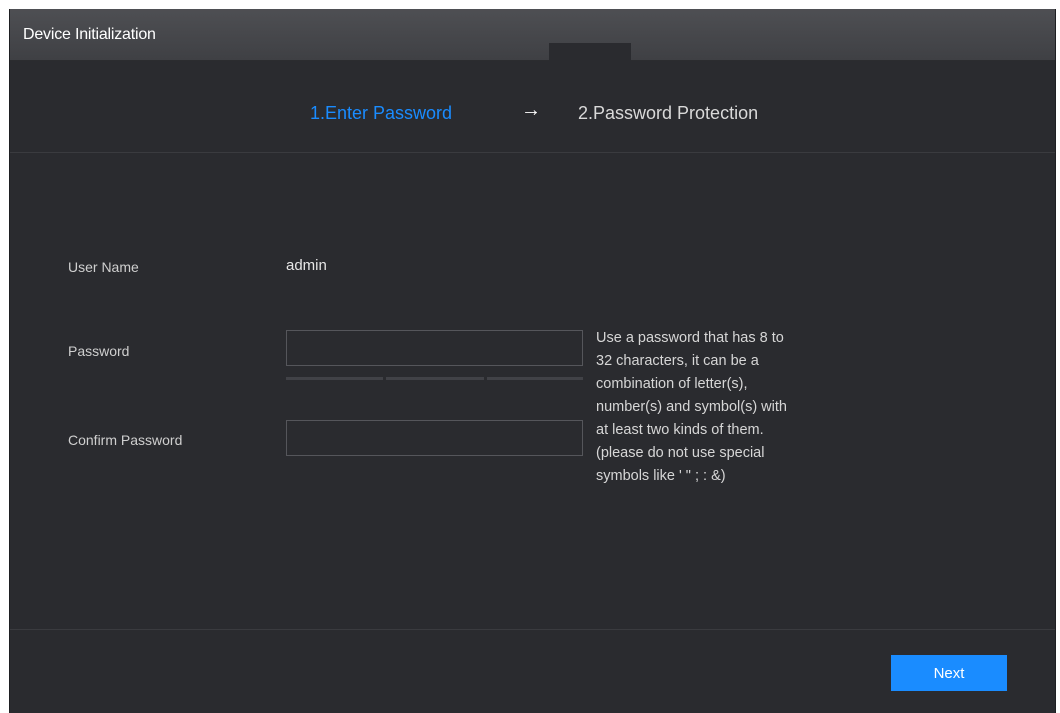 The height and width of the screenshot is (713, 1060). Describe the element at coordinates (531, 110) in the screenshot. I see `arrow-right-icon: →` at that location.